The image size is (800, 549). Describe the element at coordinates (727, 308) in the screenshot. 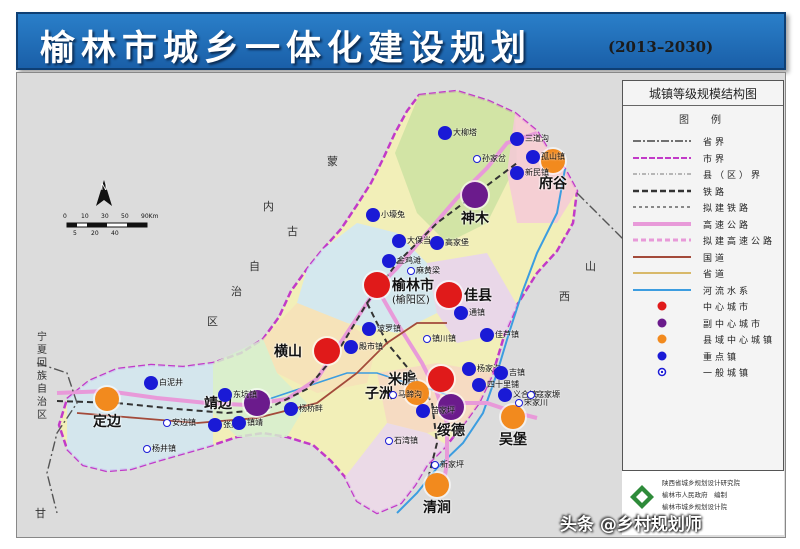

I see `legend-label: 中心城市` at that location.